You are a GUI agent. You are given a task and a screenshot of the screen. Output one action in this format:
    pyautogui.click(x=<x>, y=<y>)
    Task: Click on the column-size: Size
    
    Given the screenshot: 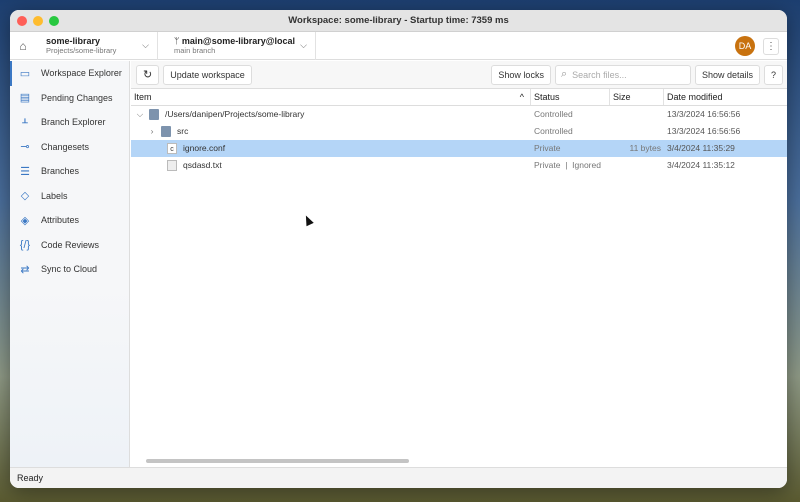 What is the action you would take?
    pyautogui.click(x=637, y=97)
    